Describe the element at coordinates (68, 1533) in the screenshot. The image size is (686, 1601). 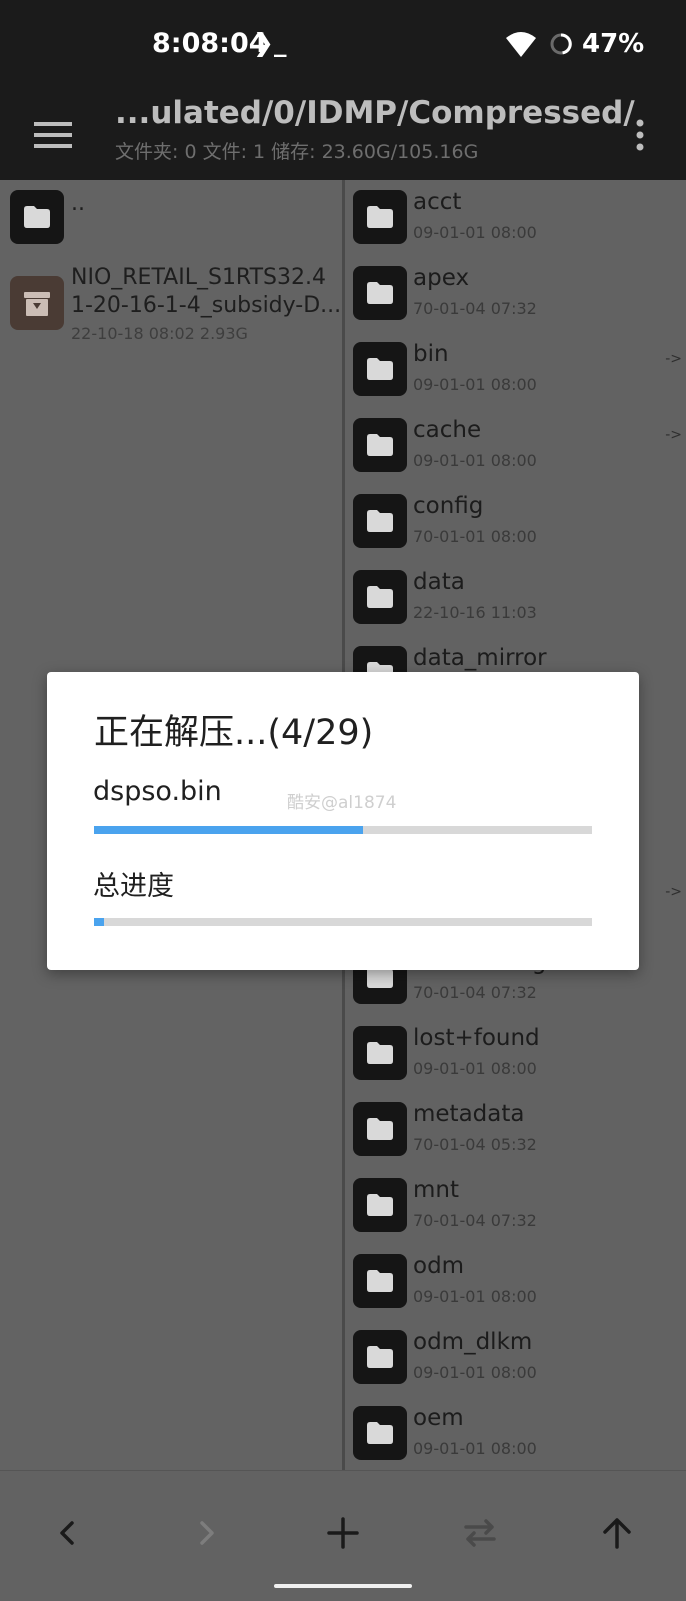
I see `back-icon` at that location.